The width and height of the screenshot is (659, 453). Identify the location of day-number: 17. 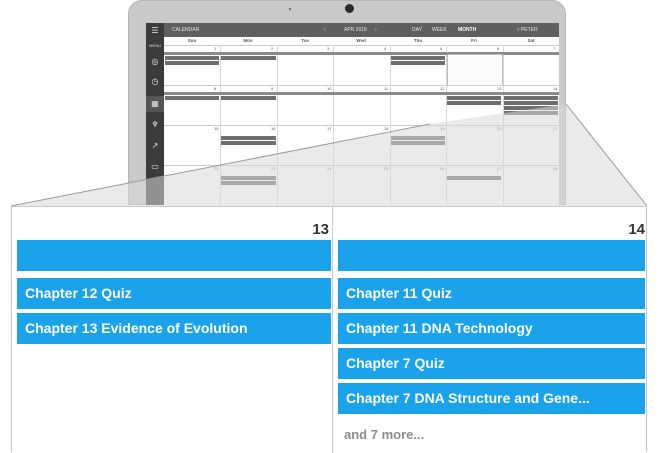
(329, 128).